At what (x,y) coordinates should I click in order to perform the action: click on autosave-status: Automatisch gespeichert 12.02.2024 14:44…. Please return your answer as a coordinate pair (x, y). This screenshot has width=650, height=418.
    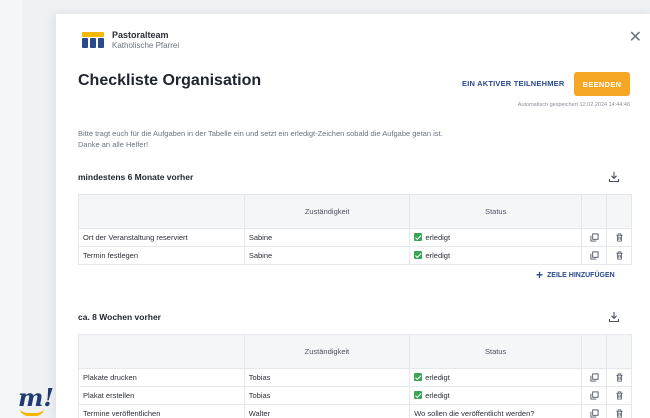
    Looking at the image, I should click on (573, 105).